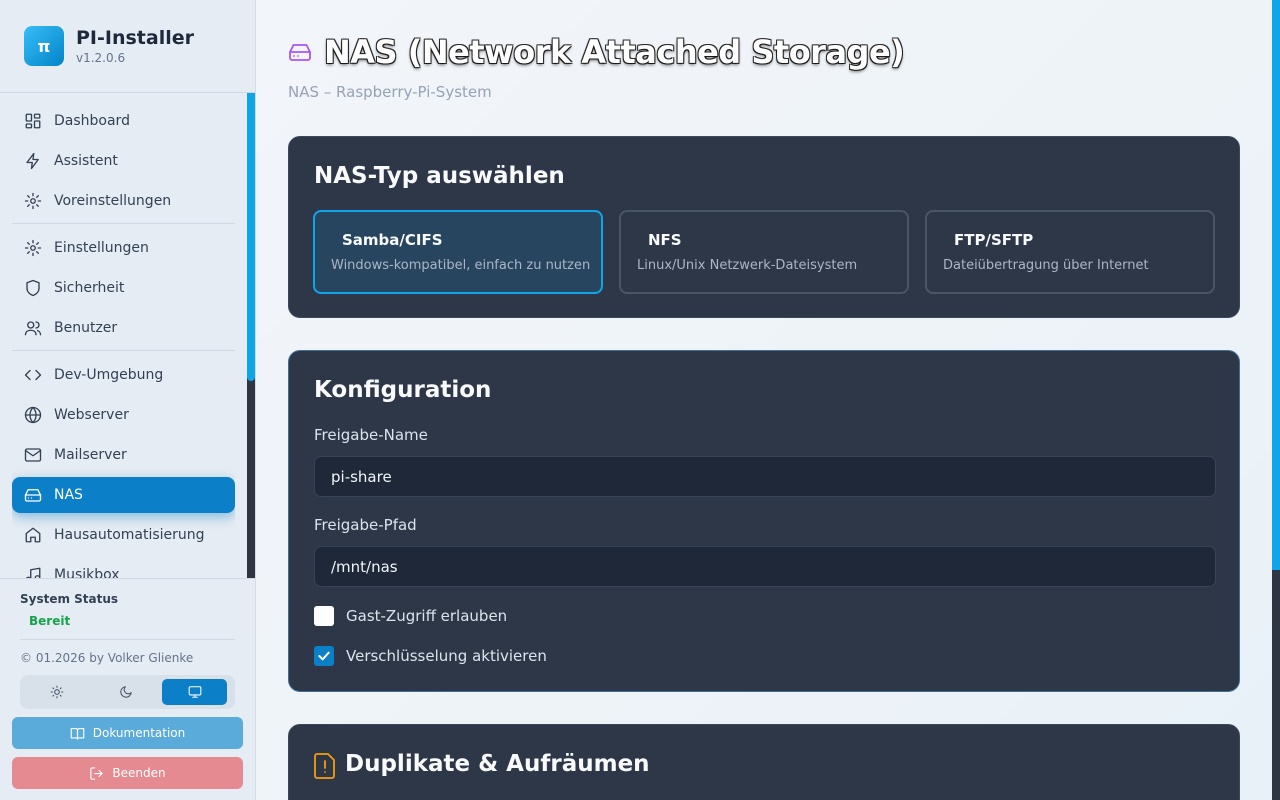 The width and height of the screenshot is (1280, 800). I want to click on encryption-checkbox, so click(324, 656).